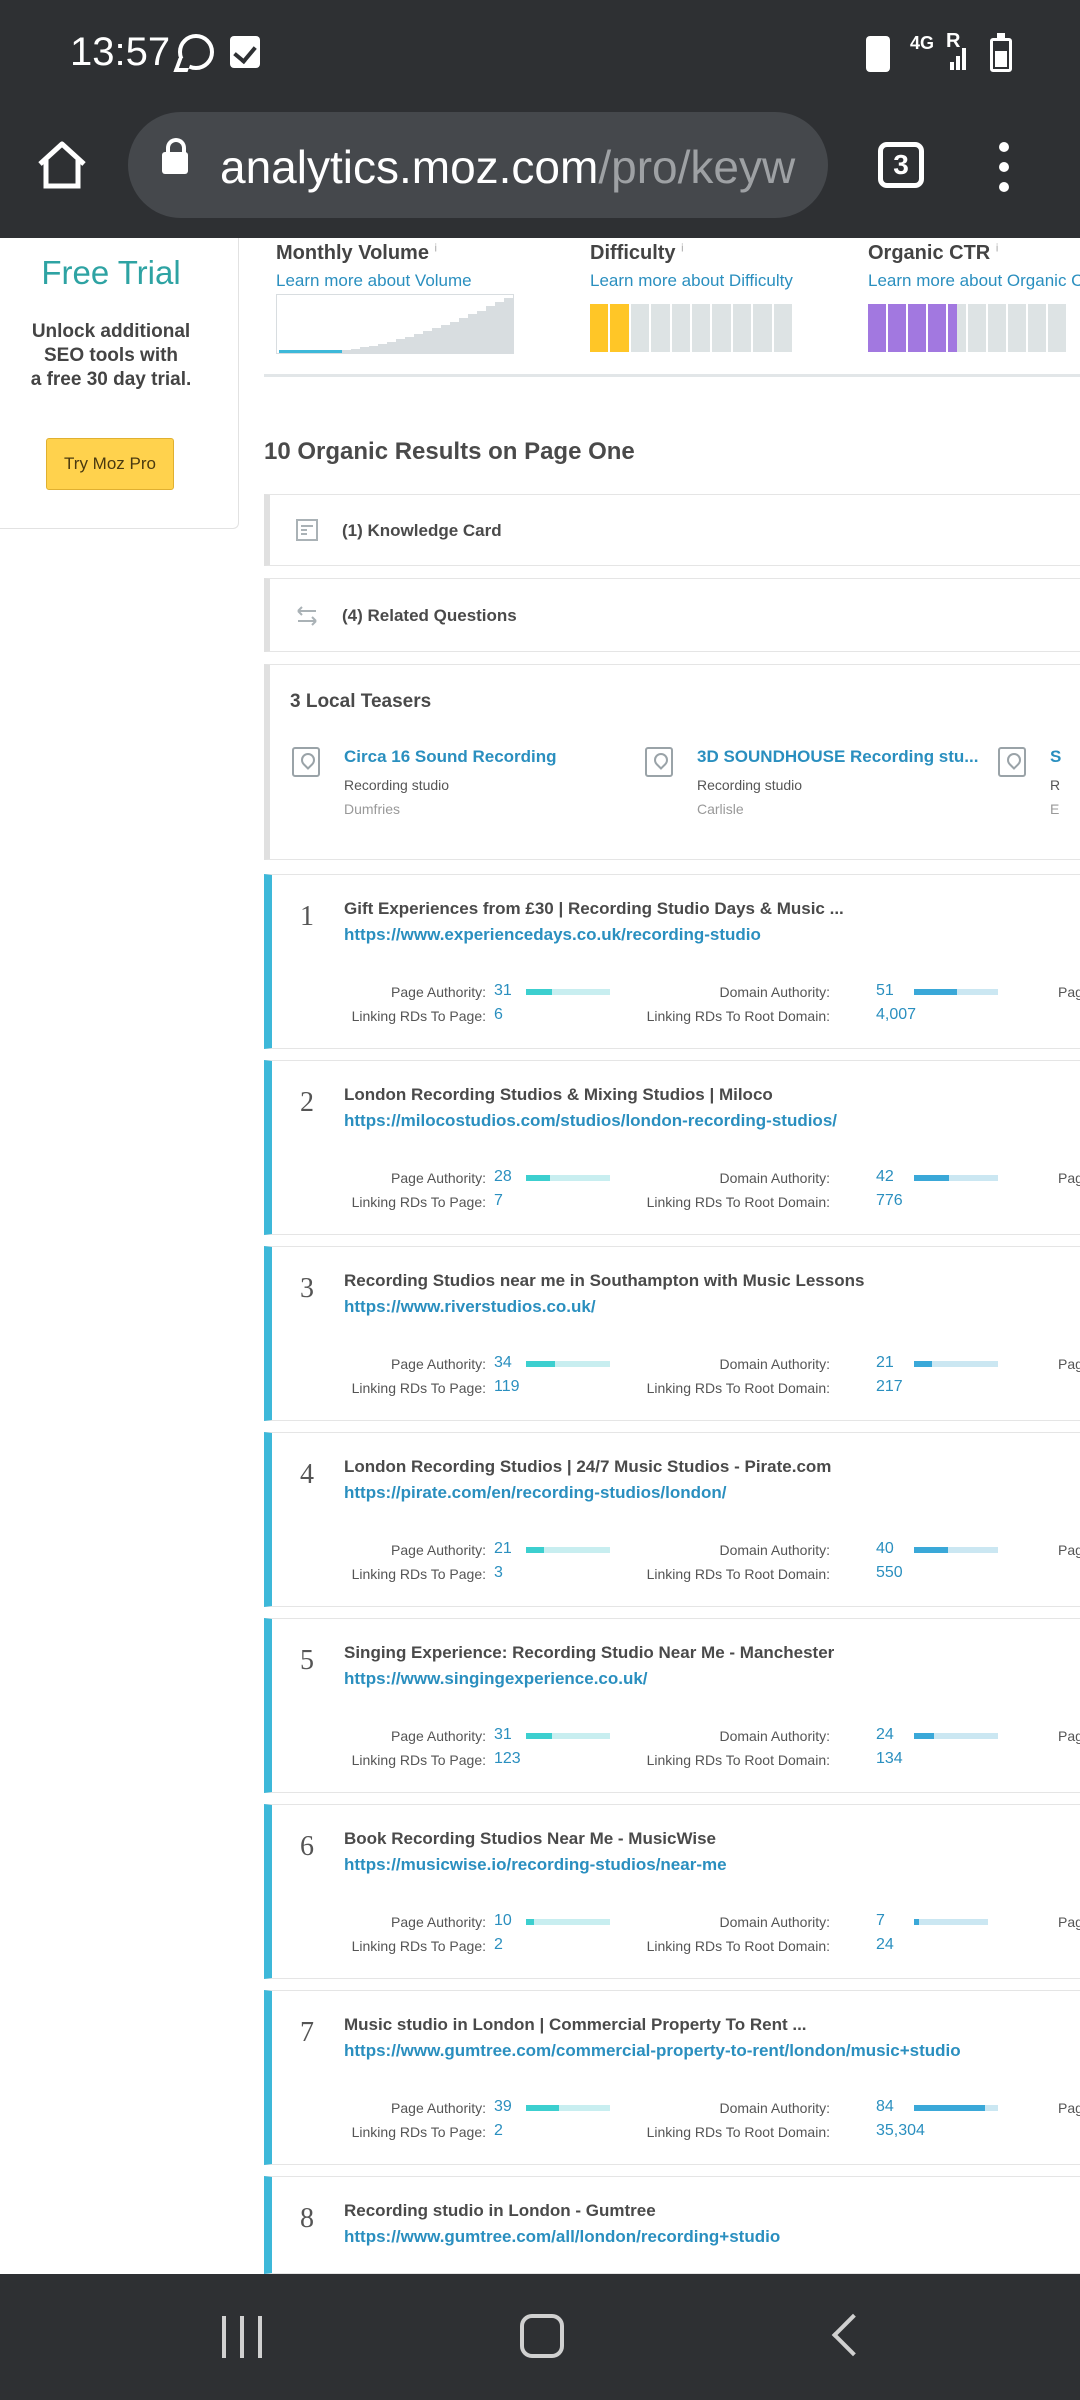  I want to click on difficulty-learn-more-link: Learn more about Difficulty, so click(691, 281).